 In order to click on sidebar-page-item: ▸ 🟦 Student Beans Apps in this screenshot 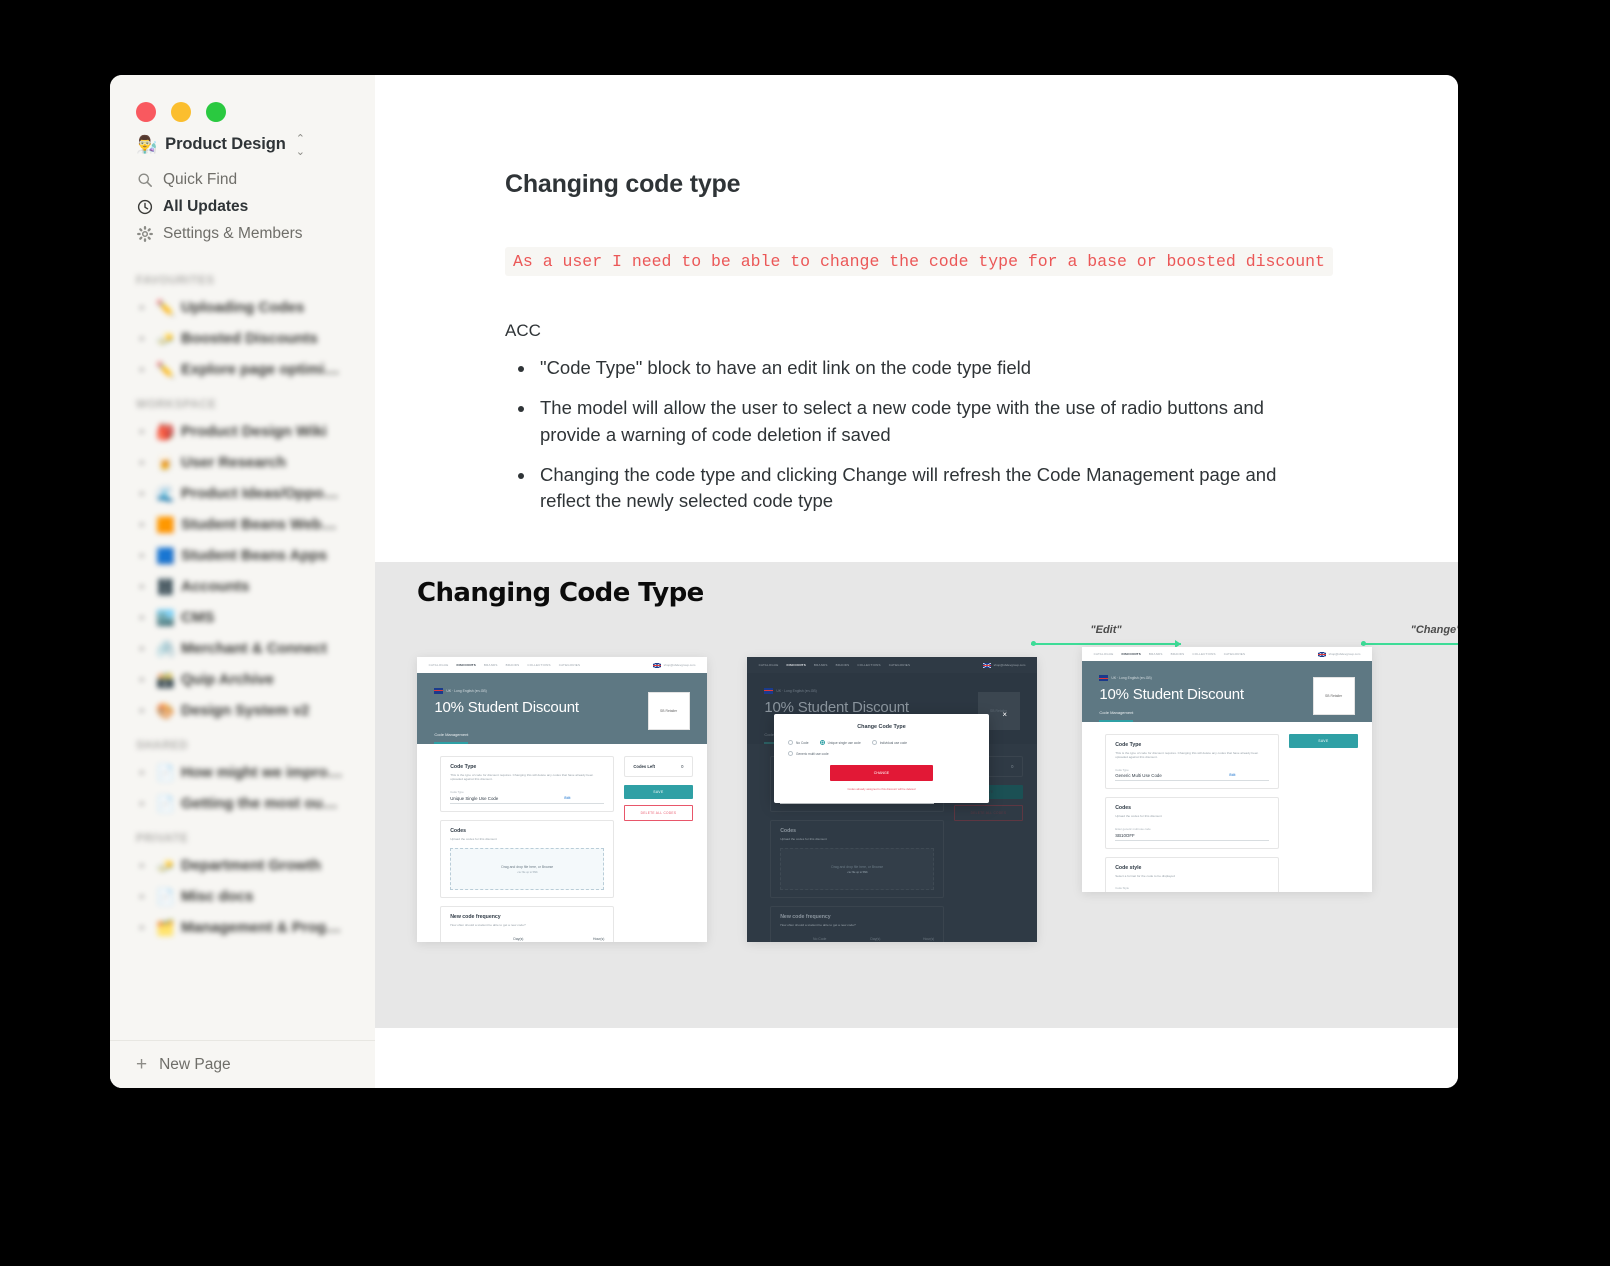, I will do `click(242, 555)`.